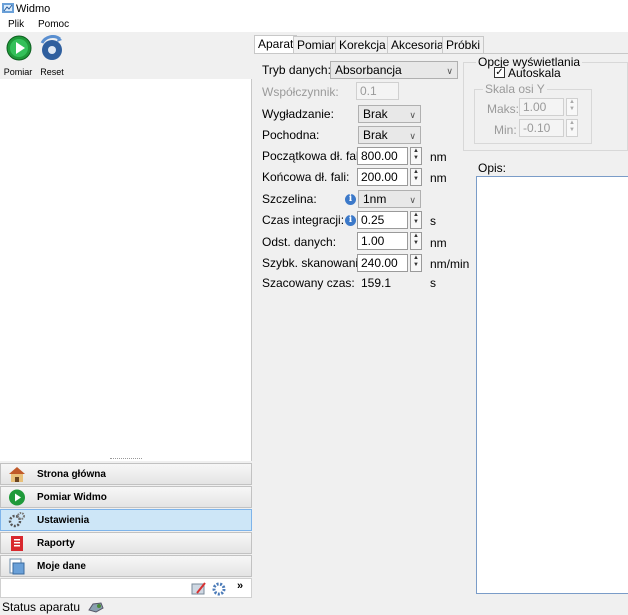 The image size is (628, 615). Describe the element at coordinates (377, 91) in the screenshot. I see `coefficient-field: 0.1` at that location.